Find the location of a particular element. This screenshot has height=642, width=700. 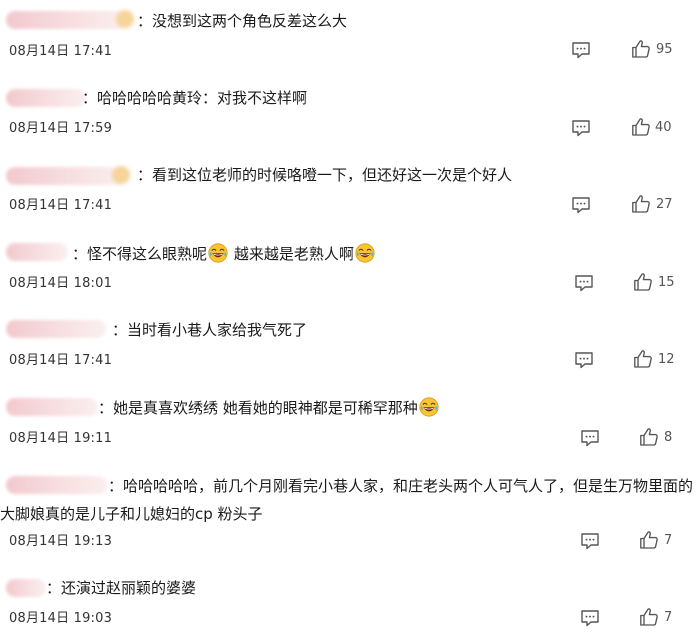

comment-time: 08月14日 17:59 is located at coordinates (61, 128).